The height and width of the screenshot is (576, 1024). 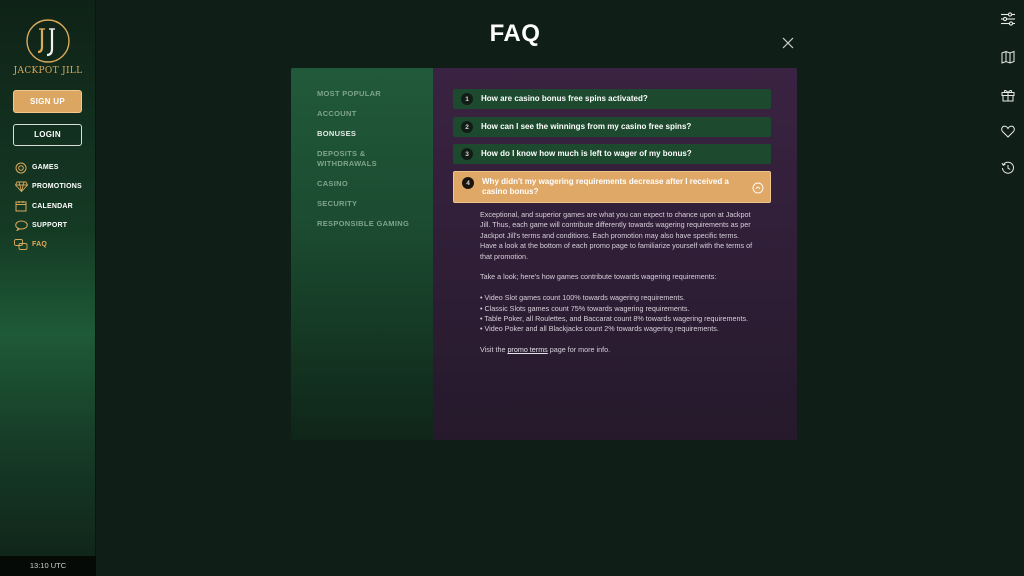 I want to click on answer-text: page for more info., so click(x=579, y=350).